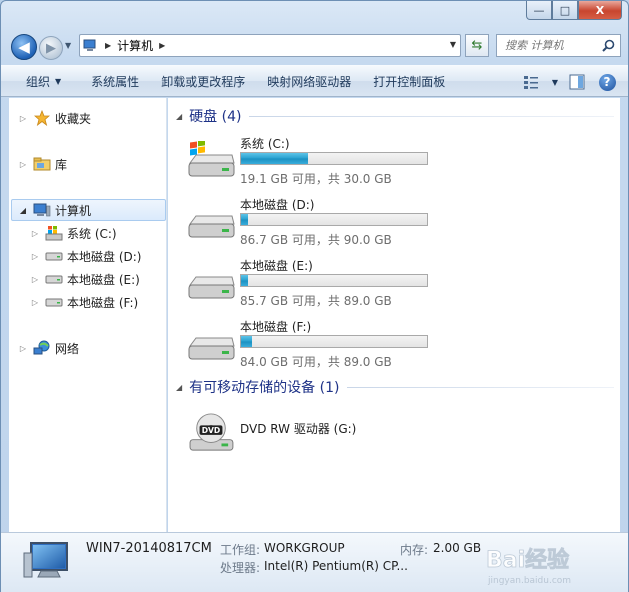 This screenshot has width=629, height=592. Describe the element at coordinates (314, 14) in the screenshot. I see `title-bar: — □ X` at that location.